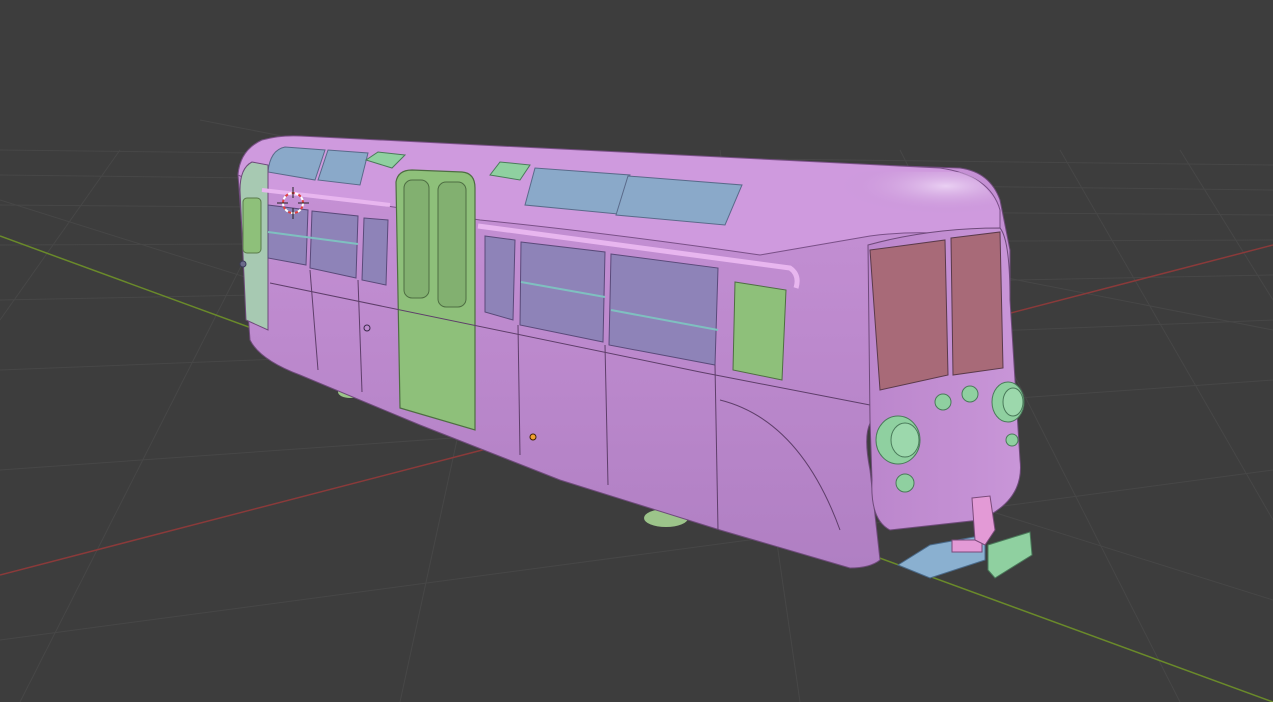 This screenshot has height=702, width=1273. What do you see at coordinates (252, 225) in the screenshot?
I see `rear-door-window` at bounding box center [252, 225].